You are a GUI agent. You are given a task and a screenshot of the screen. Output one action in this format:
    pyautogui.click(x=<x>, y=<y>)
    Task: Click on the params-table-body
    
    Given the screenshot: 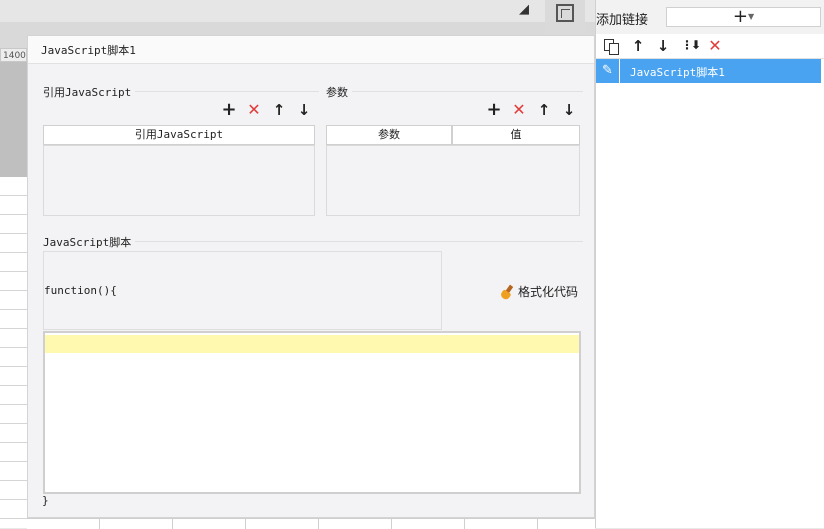 What is the action you would take?
    pyautogui.click(x=453, y=180)
    